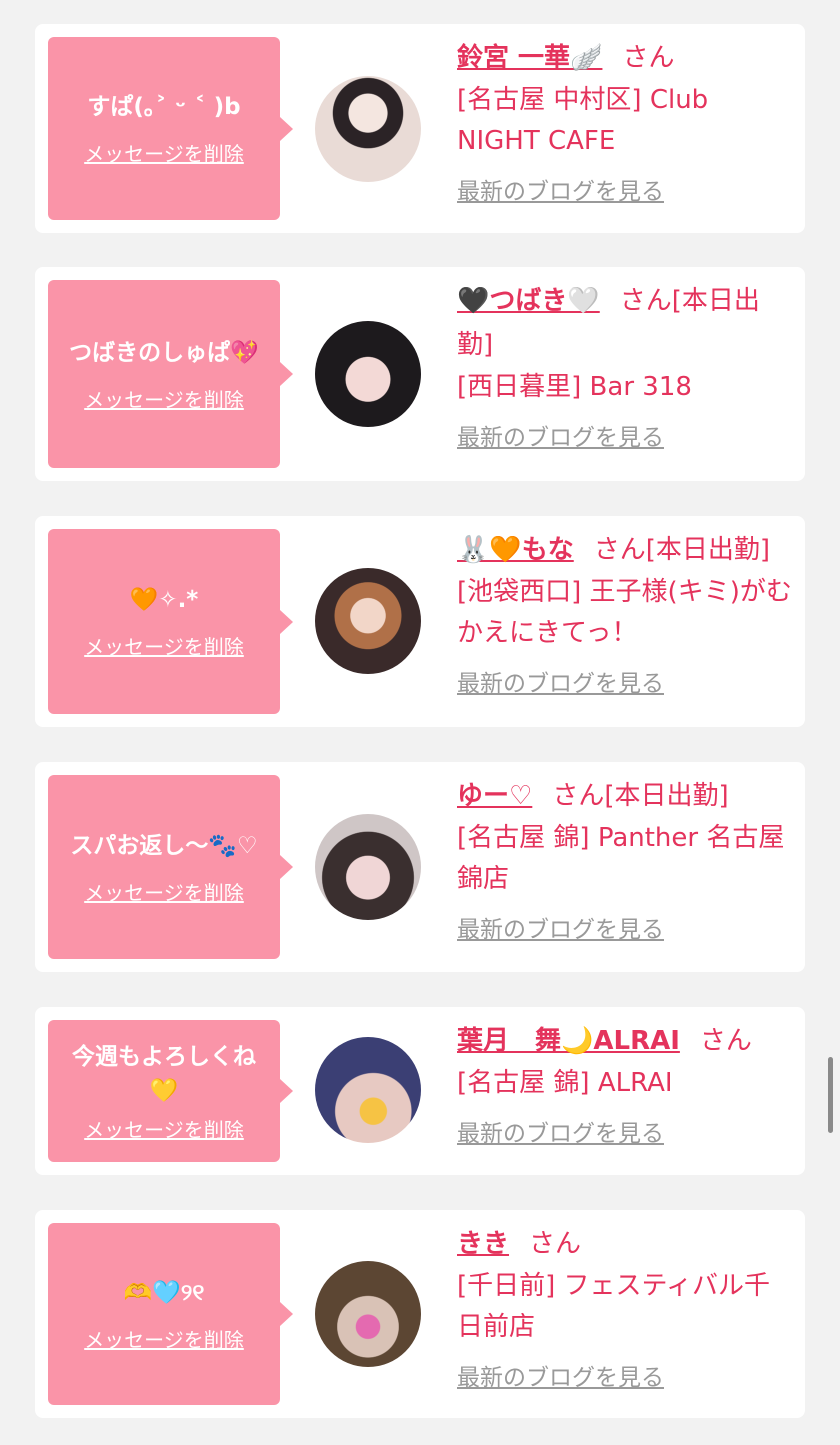 The width and height of the screenshot is (840, 1445). What do you see at coordinates (170, 374) in the screenshot?
I see `message-bubble: つばきのしゅぱ💖 メッセージを削除` at bounding box center [170, 374].